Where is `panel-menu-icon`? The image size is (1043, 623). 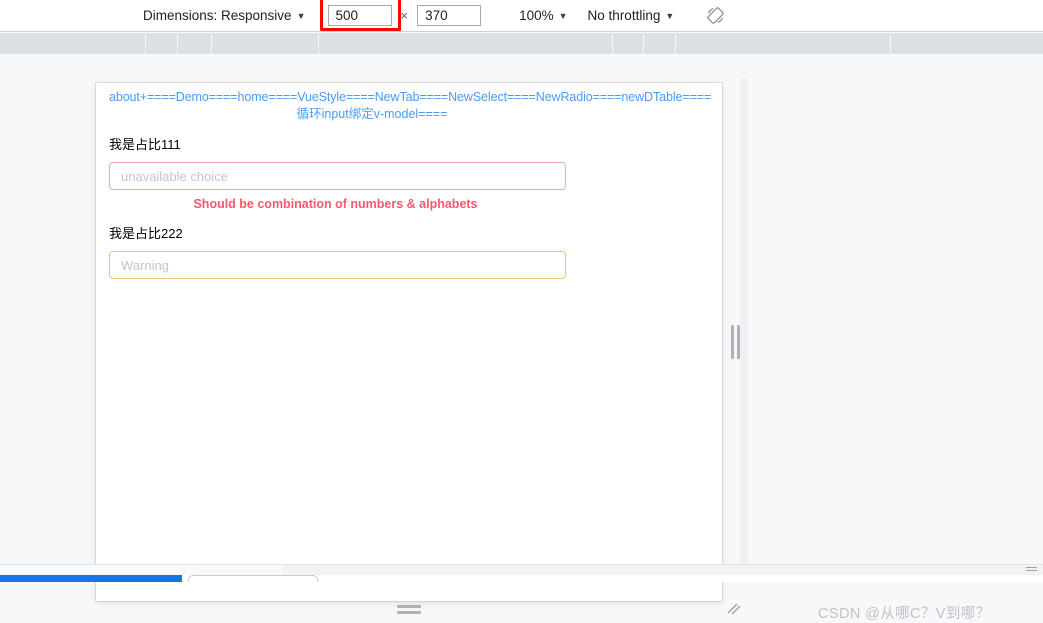 panel-menu-icon is located at coordinates (1031, 570).